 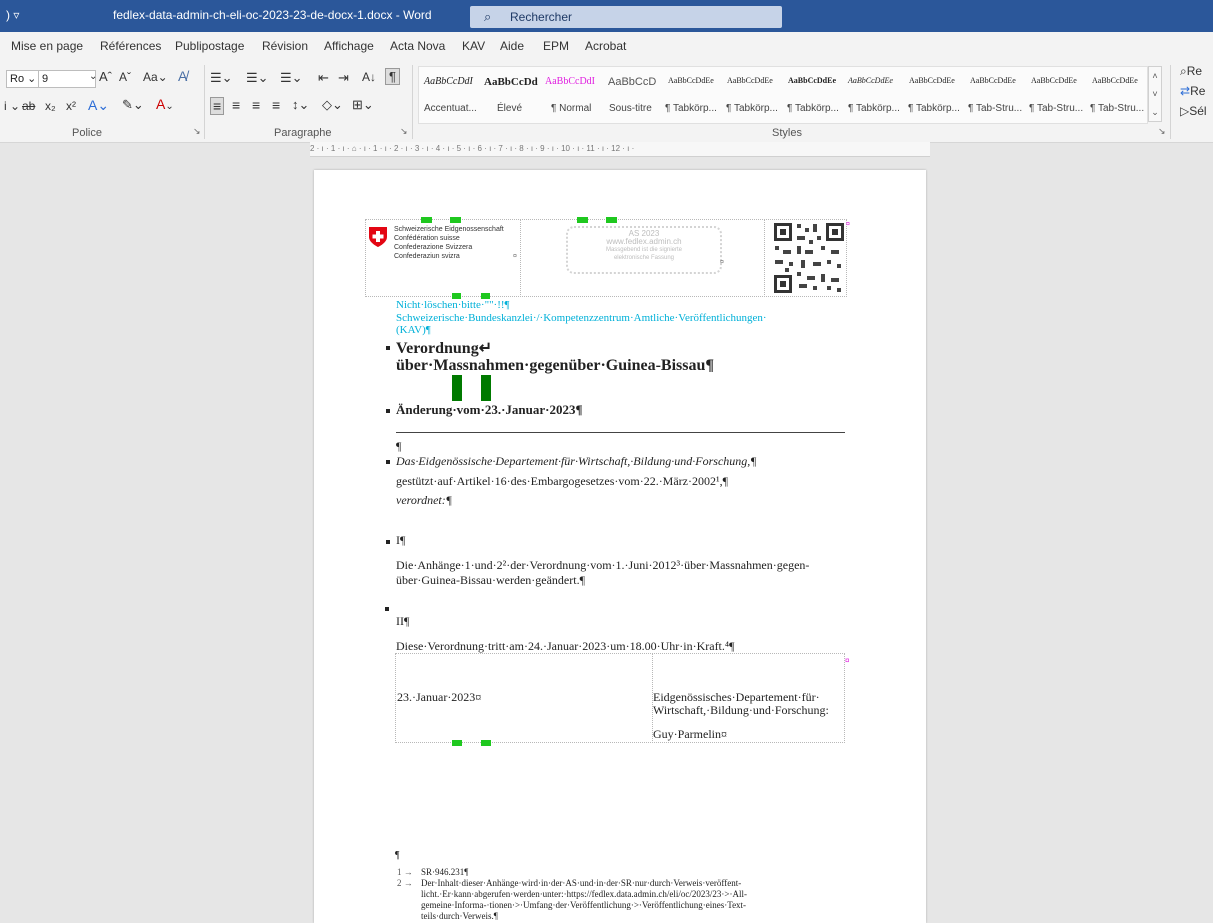 What do you see at coordinates (632, 82) in the screenshot?
I see `style-sample: AaBbCcD` at bounding box center [632, 82].